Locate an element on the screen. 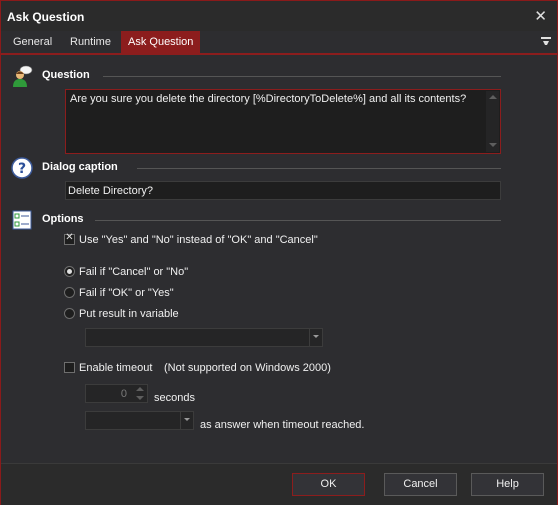 The image size is (558, 505). caption-section-header: ? Dialog caption is located at coordinates (256, 168).